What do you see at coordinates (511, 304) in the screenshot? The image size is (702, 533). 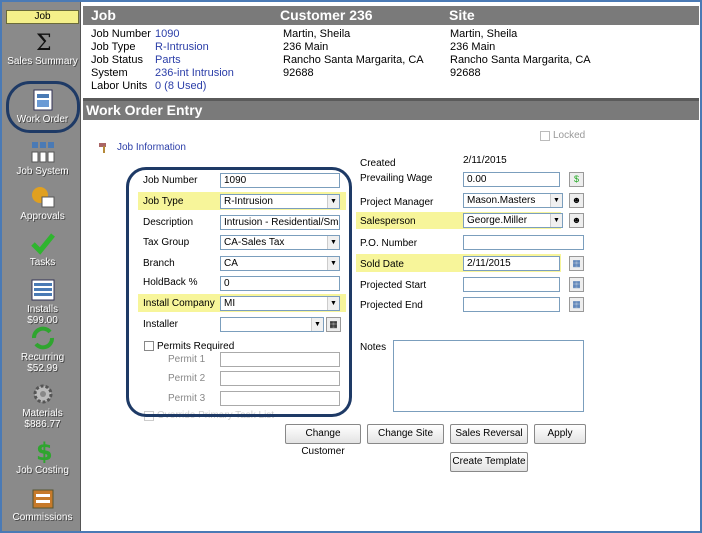 I see `projected-end-field` at bounding box center [511, 304].